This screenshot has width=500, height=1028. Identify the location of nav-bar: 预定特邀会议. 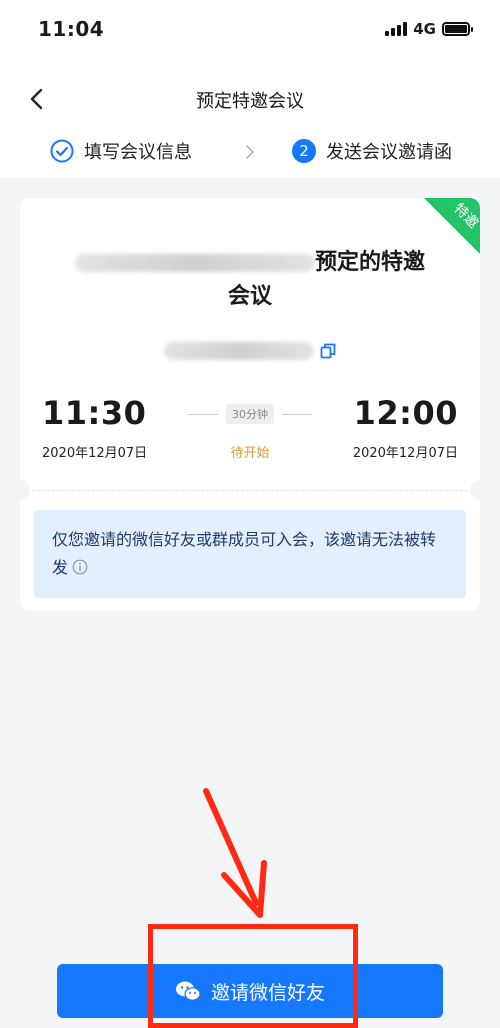
(250, 99).